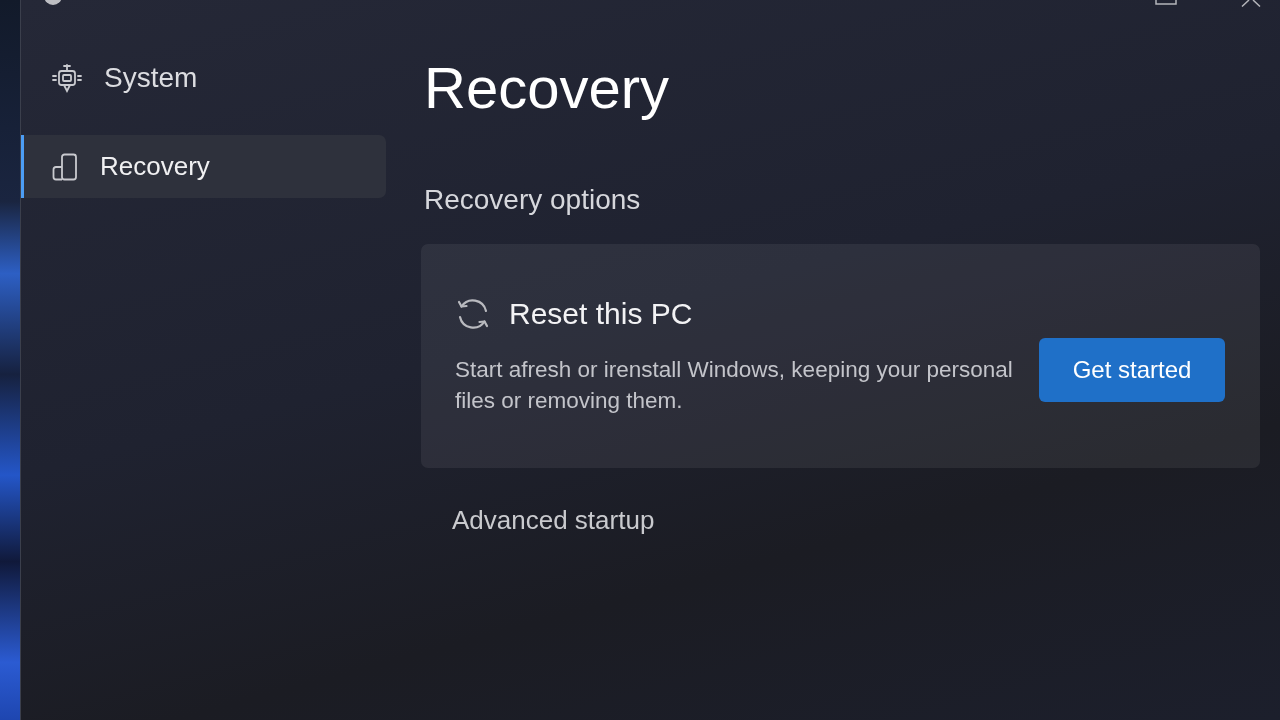  Describe the element at coordinates (53, 2) in the screenshot. I see `avatar-icon` at that location.